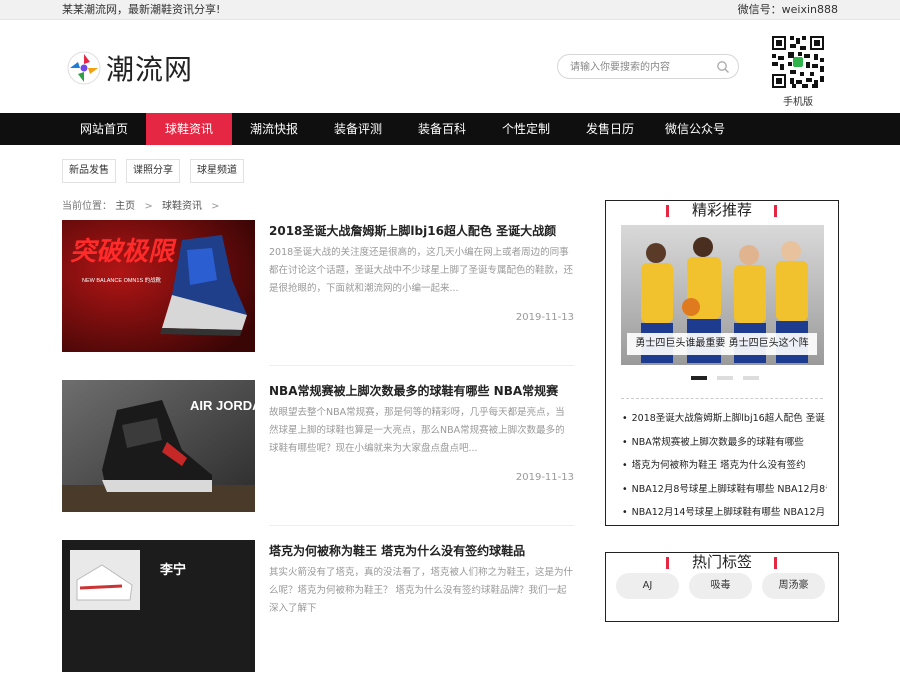 This screenshot has width=900, height=680. Describe the element at coordinates (723, 67) in the screenshot. I see `search-icon` at that location.